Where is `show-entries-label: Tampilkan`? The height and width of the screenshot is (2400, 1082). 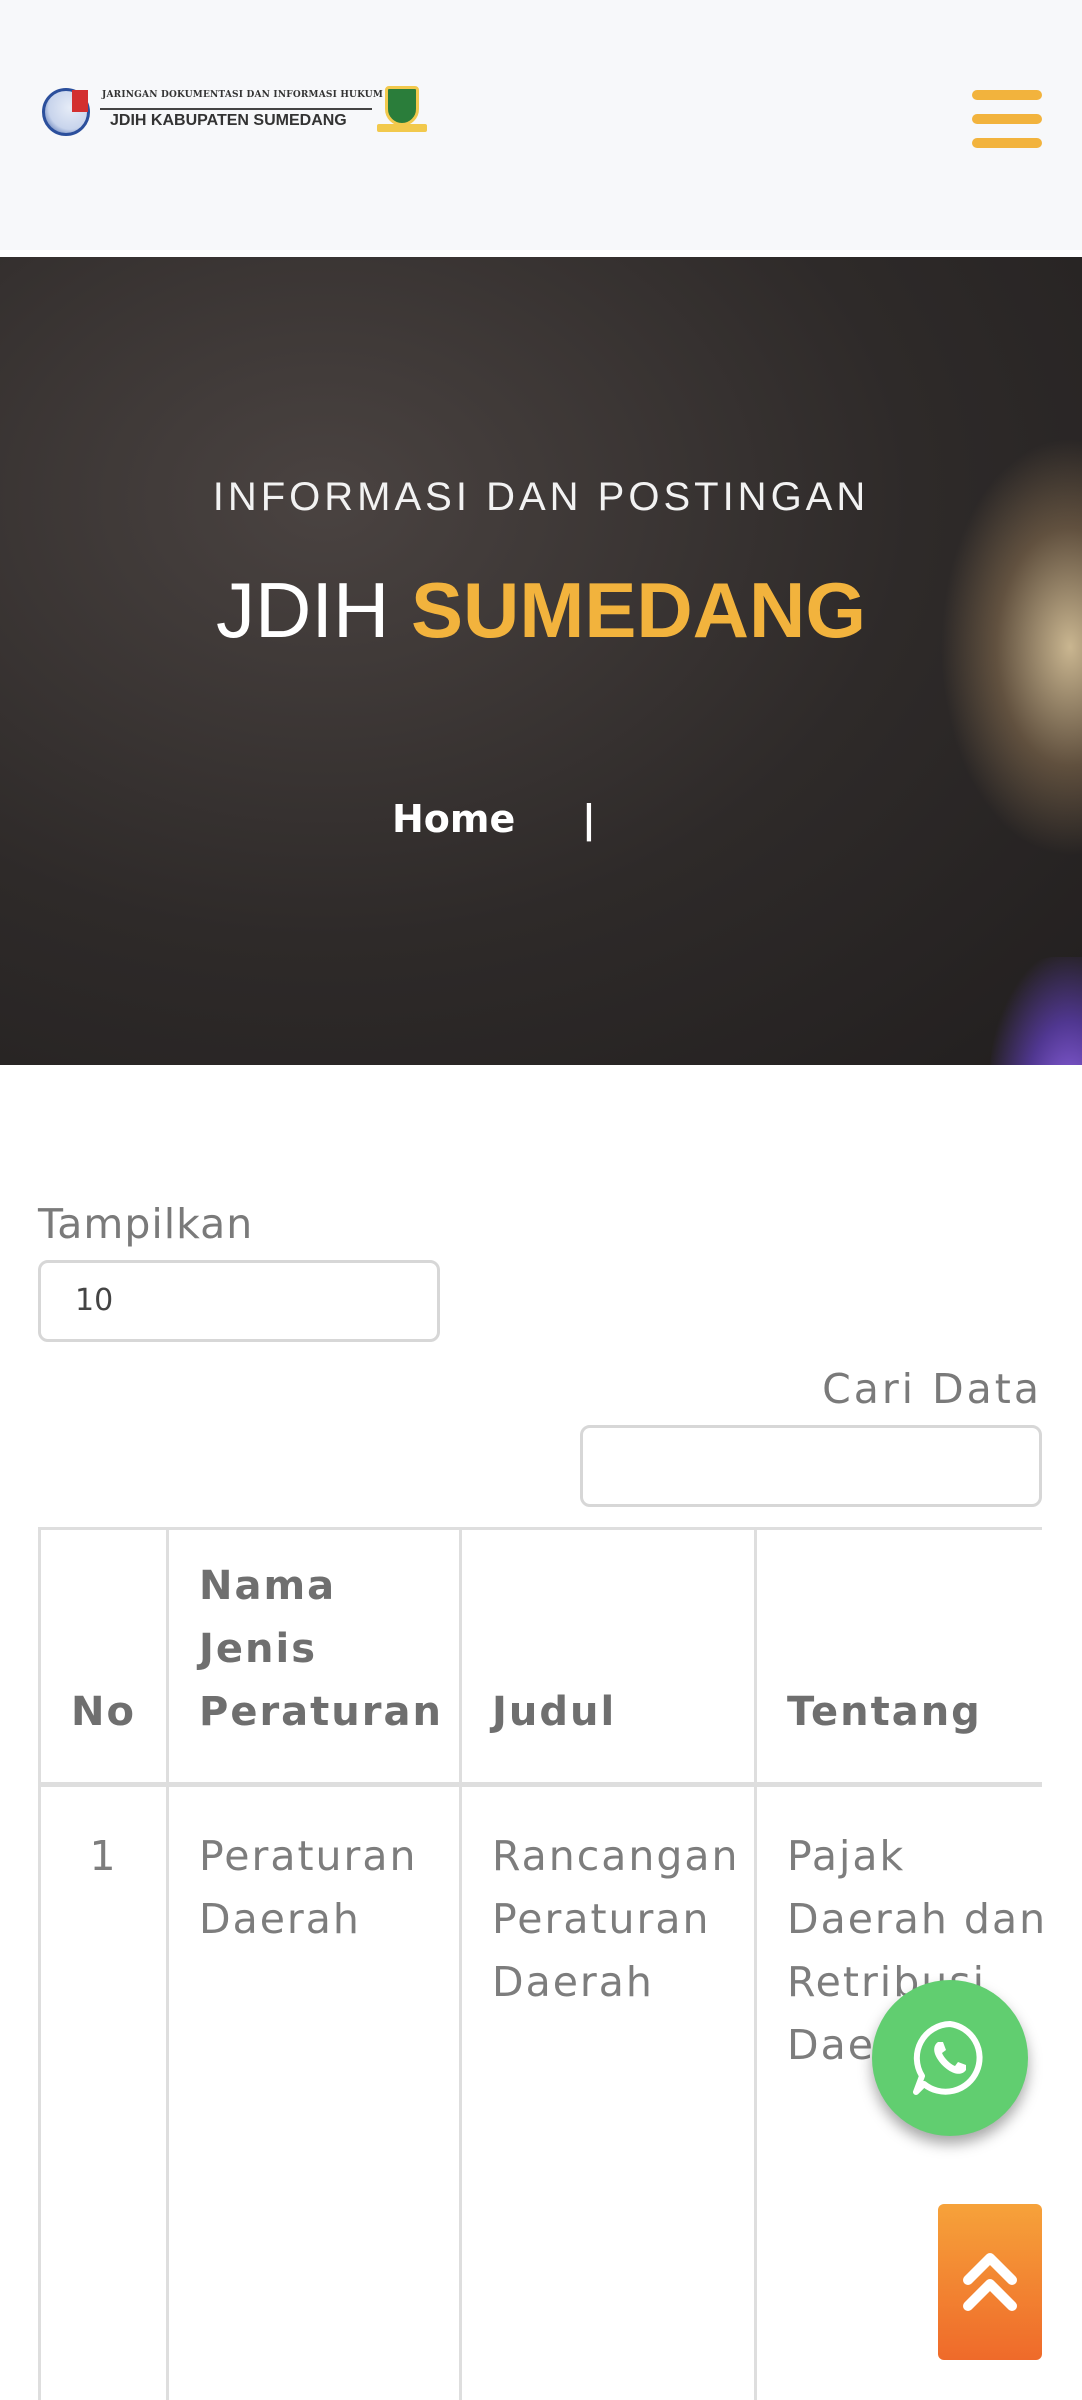
show-entries-label: Tampilkan is located at coordinates (146, 1224).